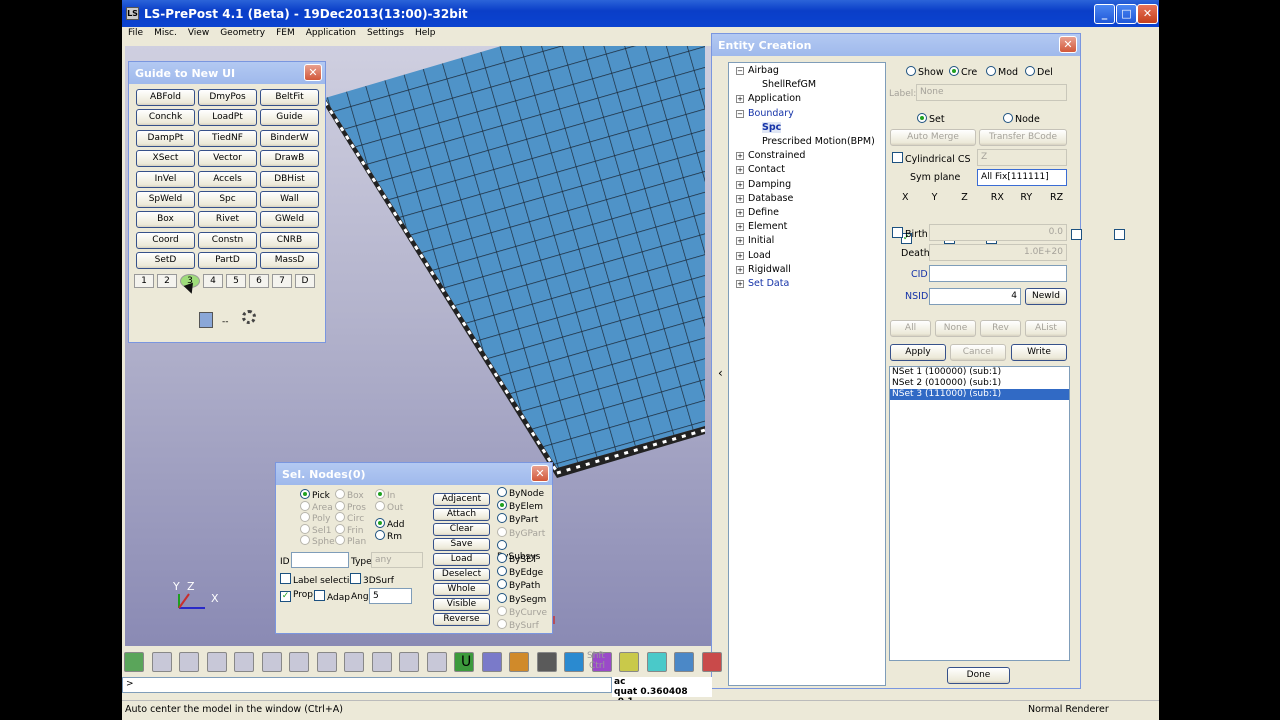 The height and width of the screenshot is (720, 1280). Describe the element at coordinates (289, 97) in the screenshot. I see `beltfit-button: BeltFit` at that location.